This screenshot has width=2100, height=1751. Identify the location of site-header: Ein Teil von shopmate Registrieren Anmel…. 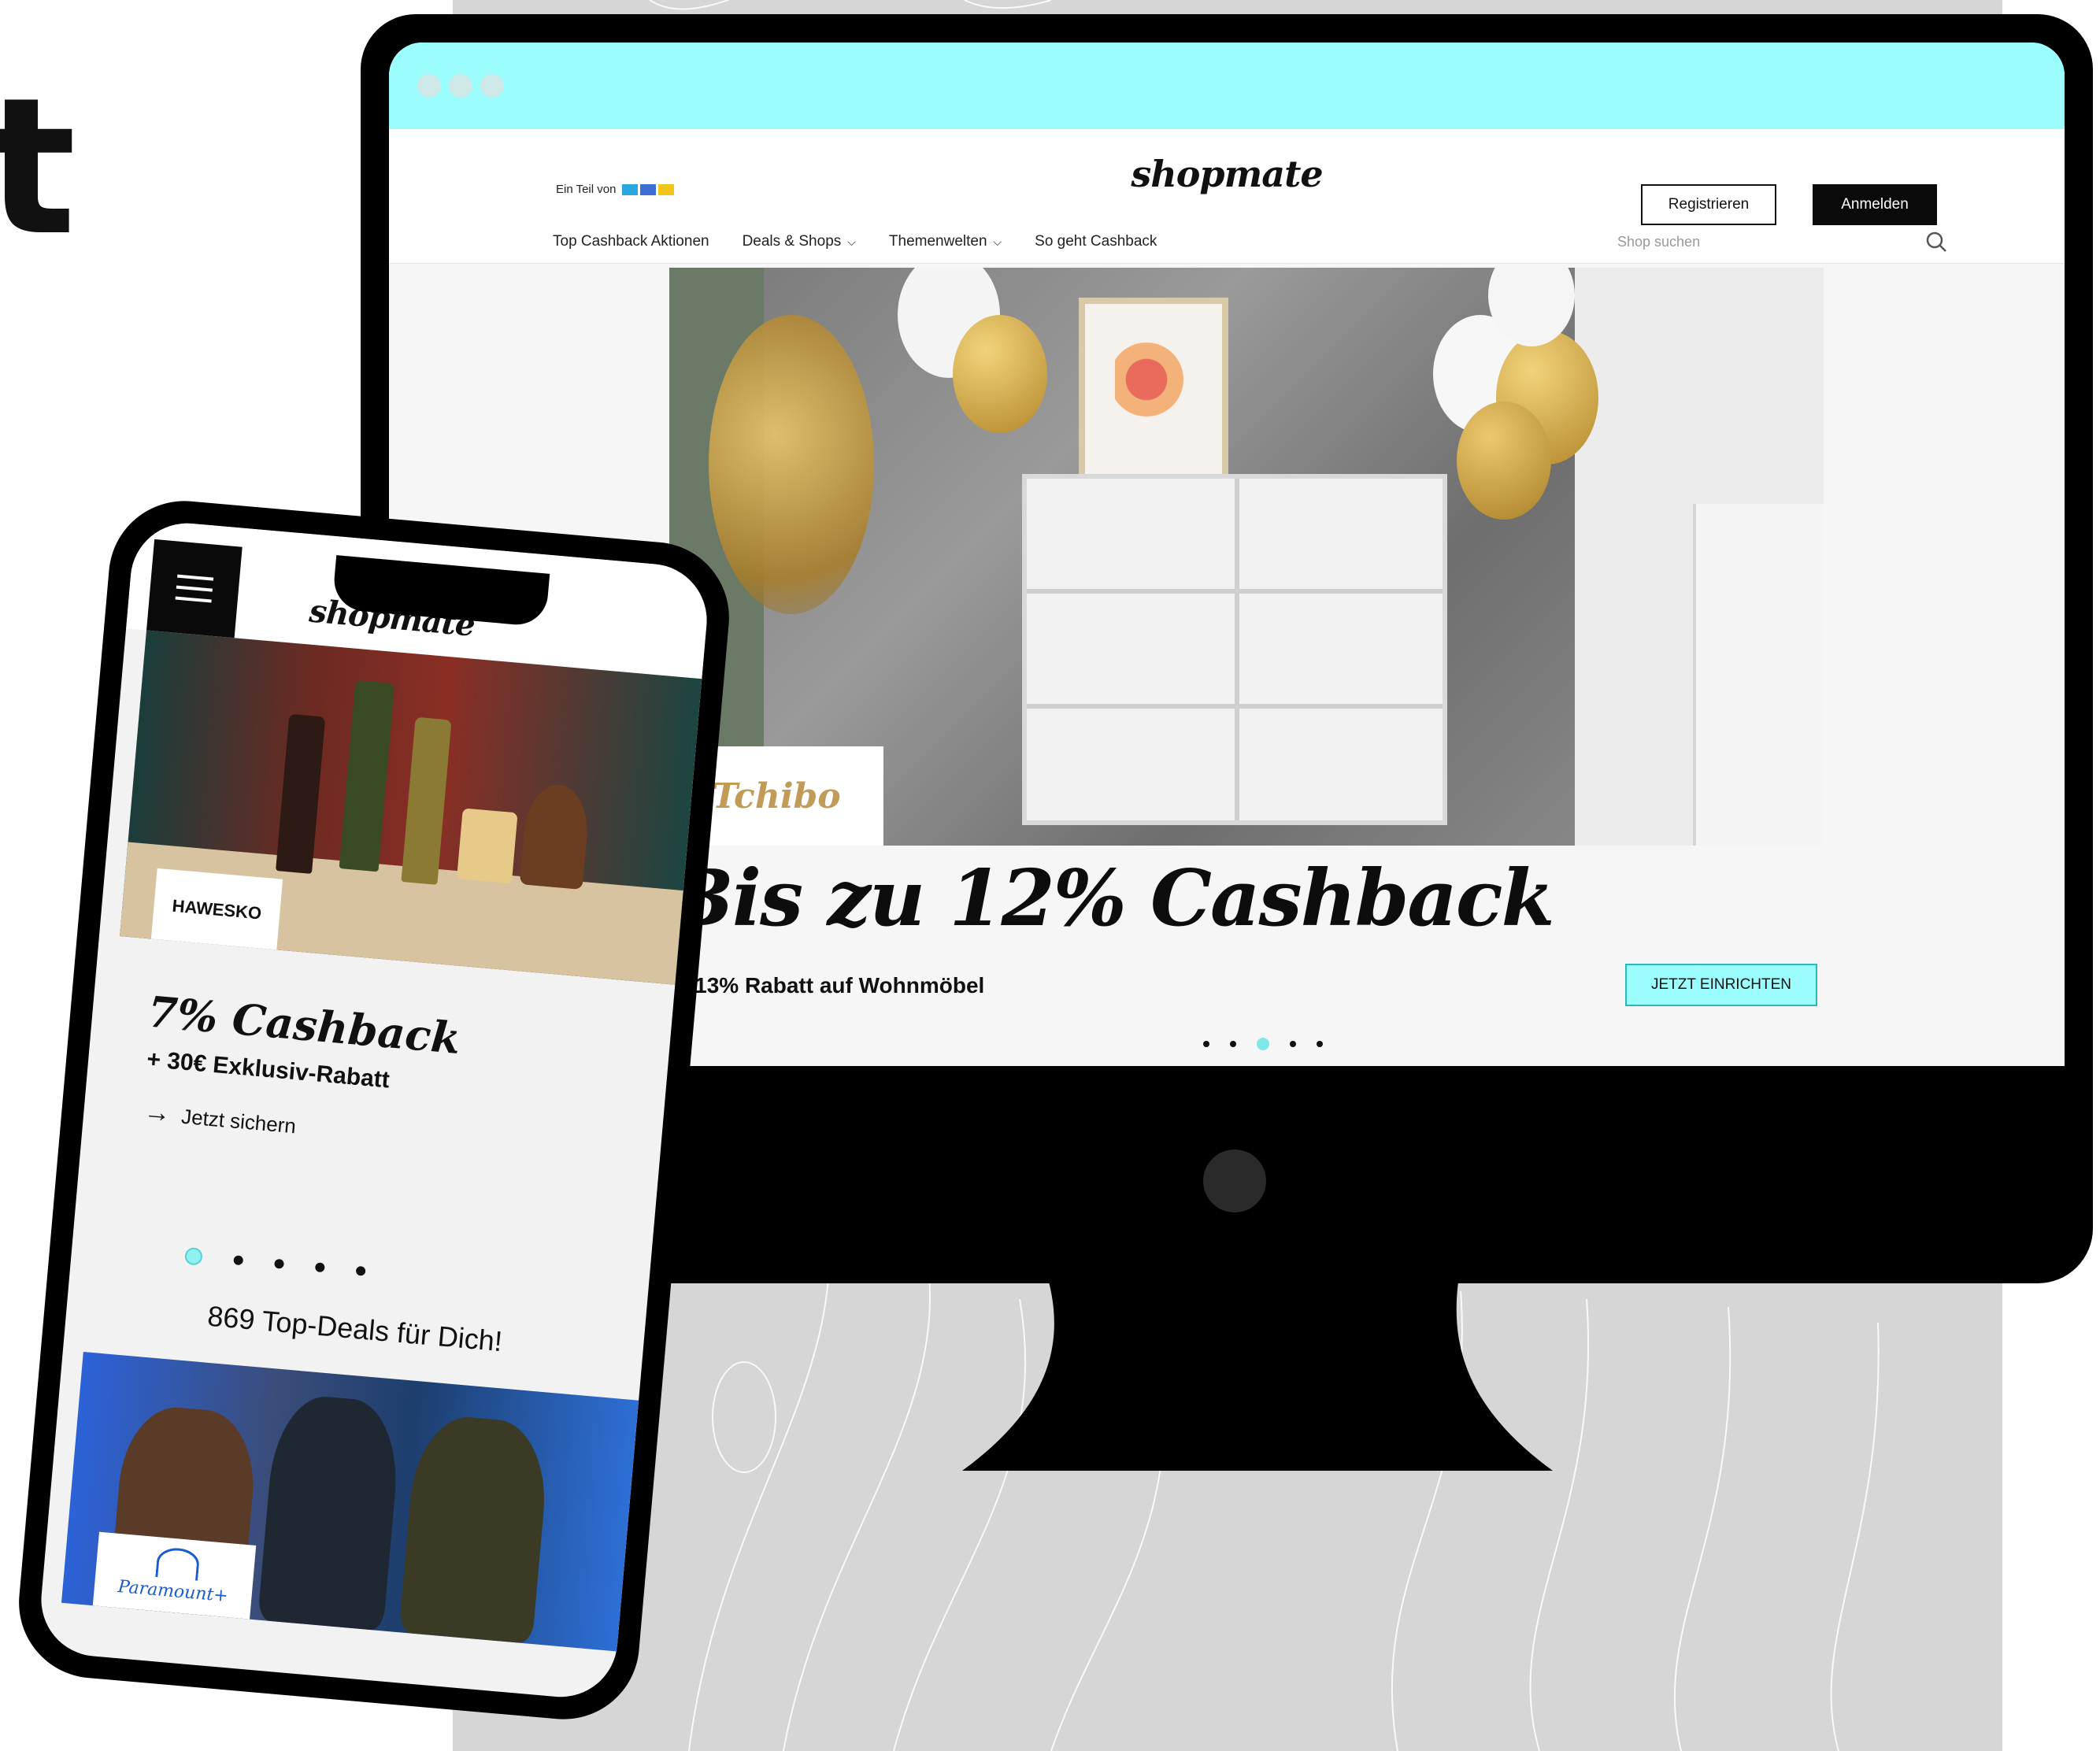
(1227, 196).